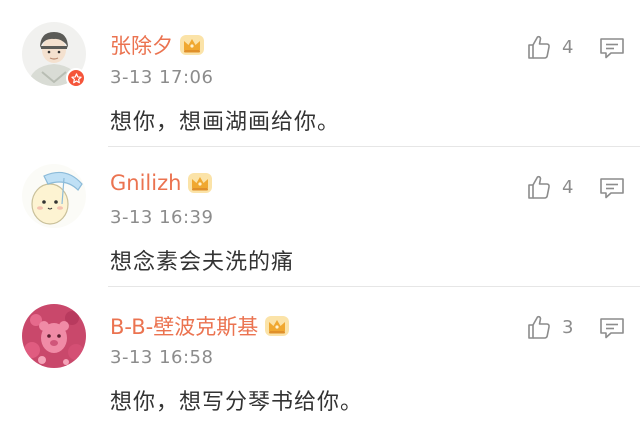  Describe the element at coordinates (225, 122) in the screenshot. I see `comment-text: 想你，想画湖画给你。` at that location.